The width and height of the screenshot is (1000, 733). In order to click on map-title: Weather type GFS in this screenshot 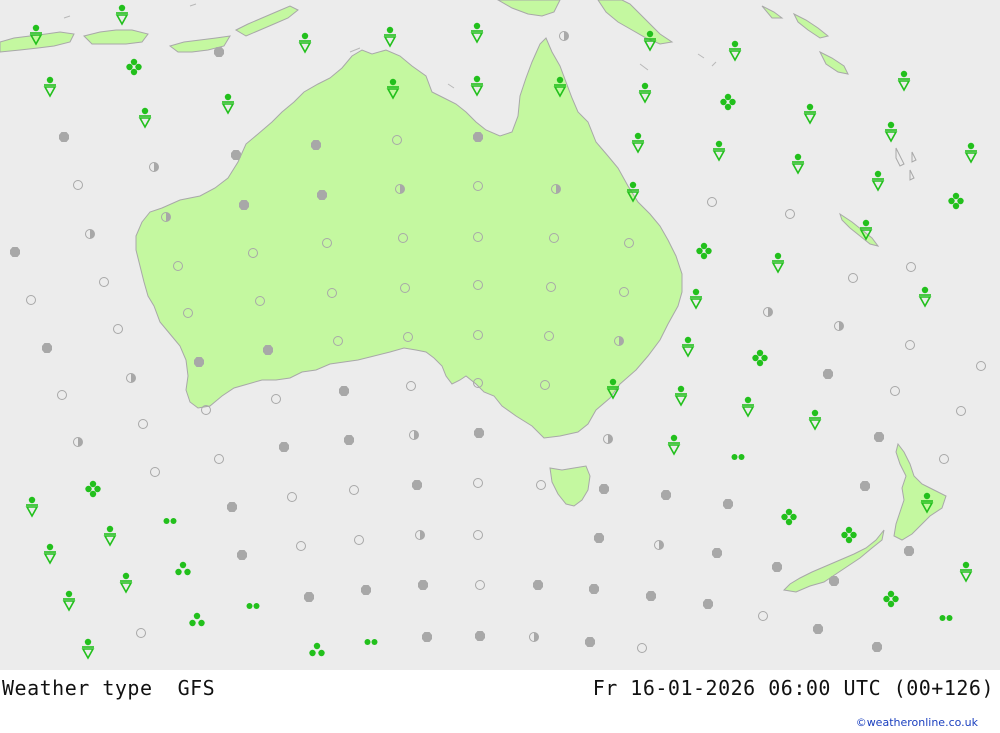, I will do `click(108, 688)`.